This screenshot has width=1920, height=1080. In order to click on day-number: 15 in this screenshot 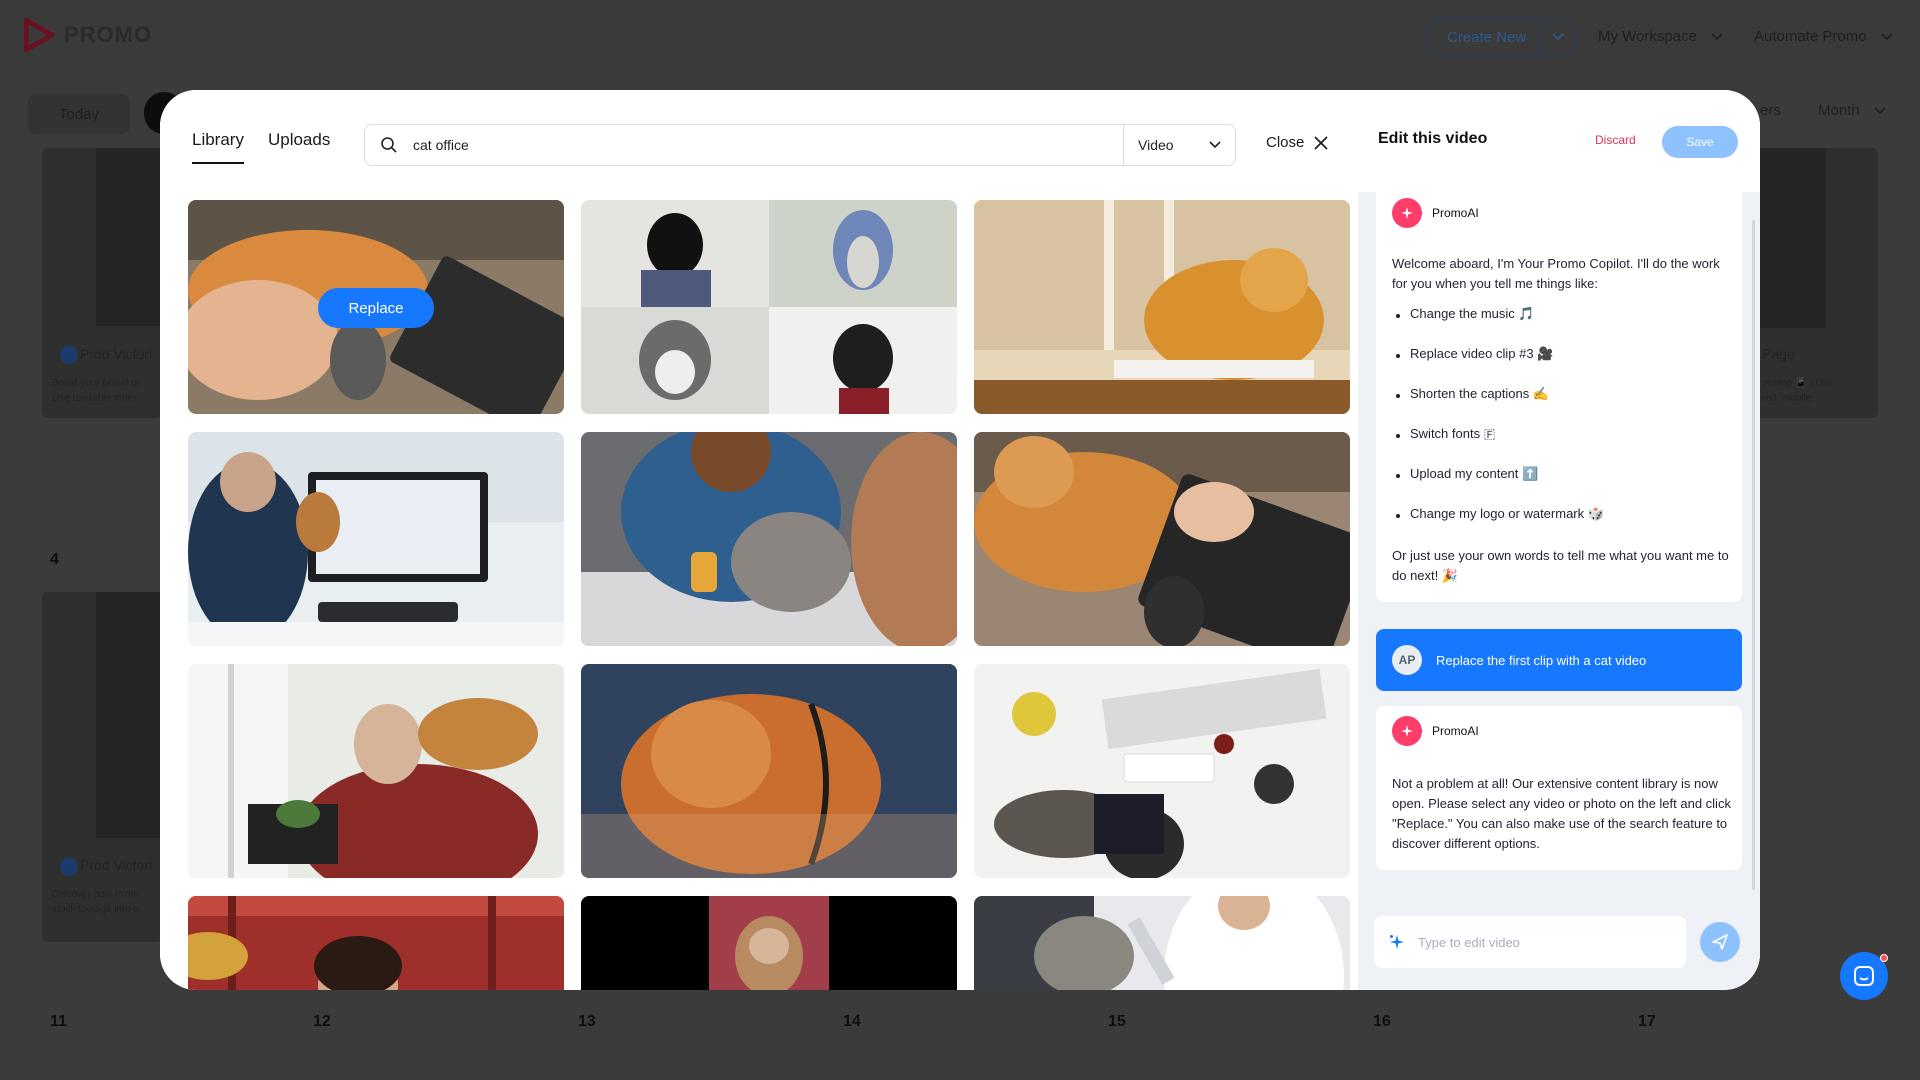, I will do `click(1117, 1021)`.